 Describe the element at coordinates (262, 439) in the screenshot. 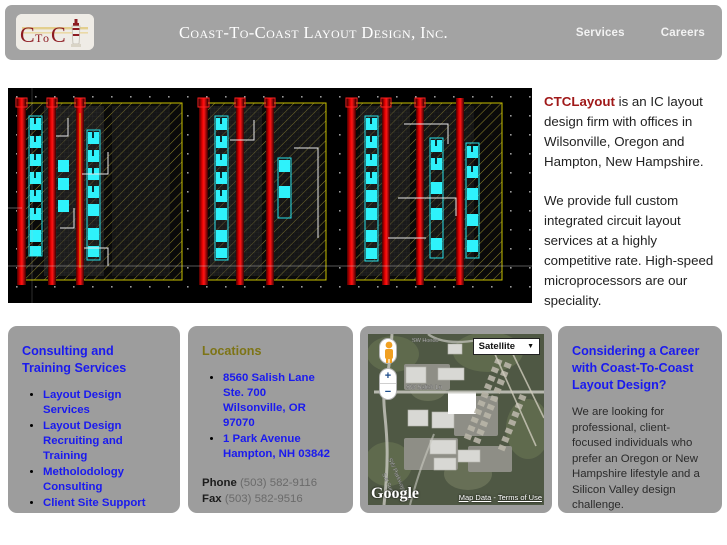

I see `address-2-line-1: 1 Park Avenue` at that location.